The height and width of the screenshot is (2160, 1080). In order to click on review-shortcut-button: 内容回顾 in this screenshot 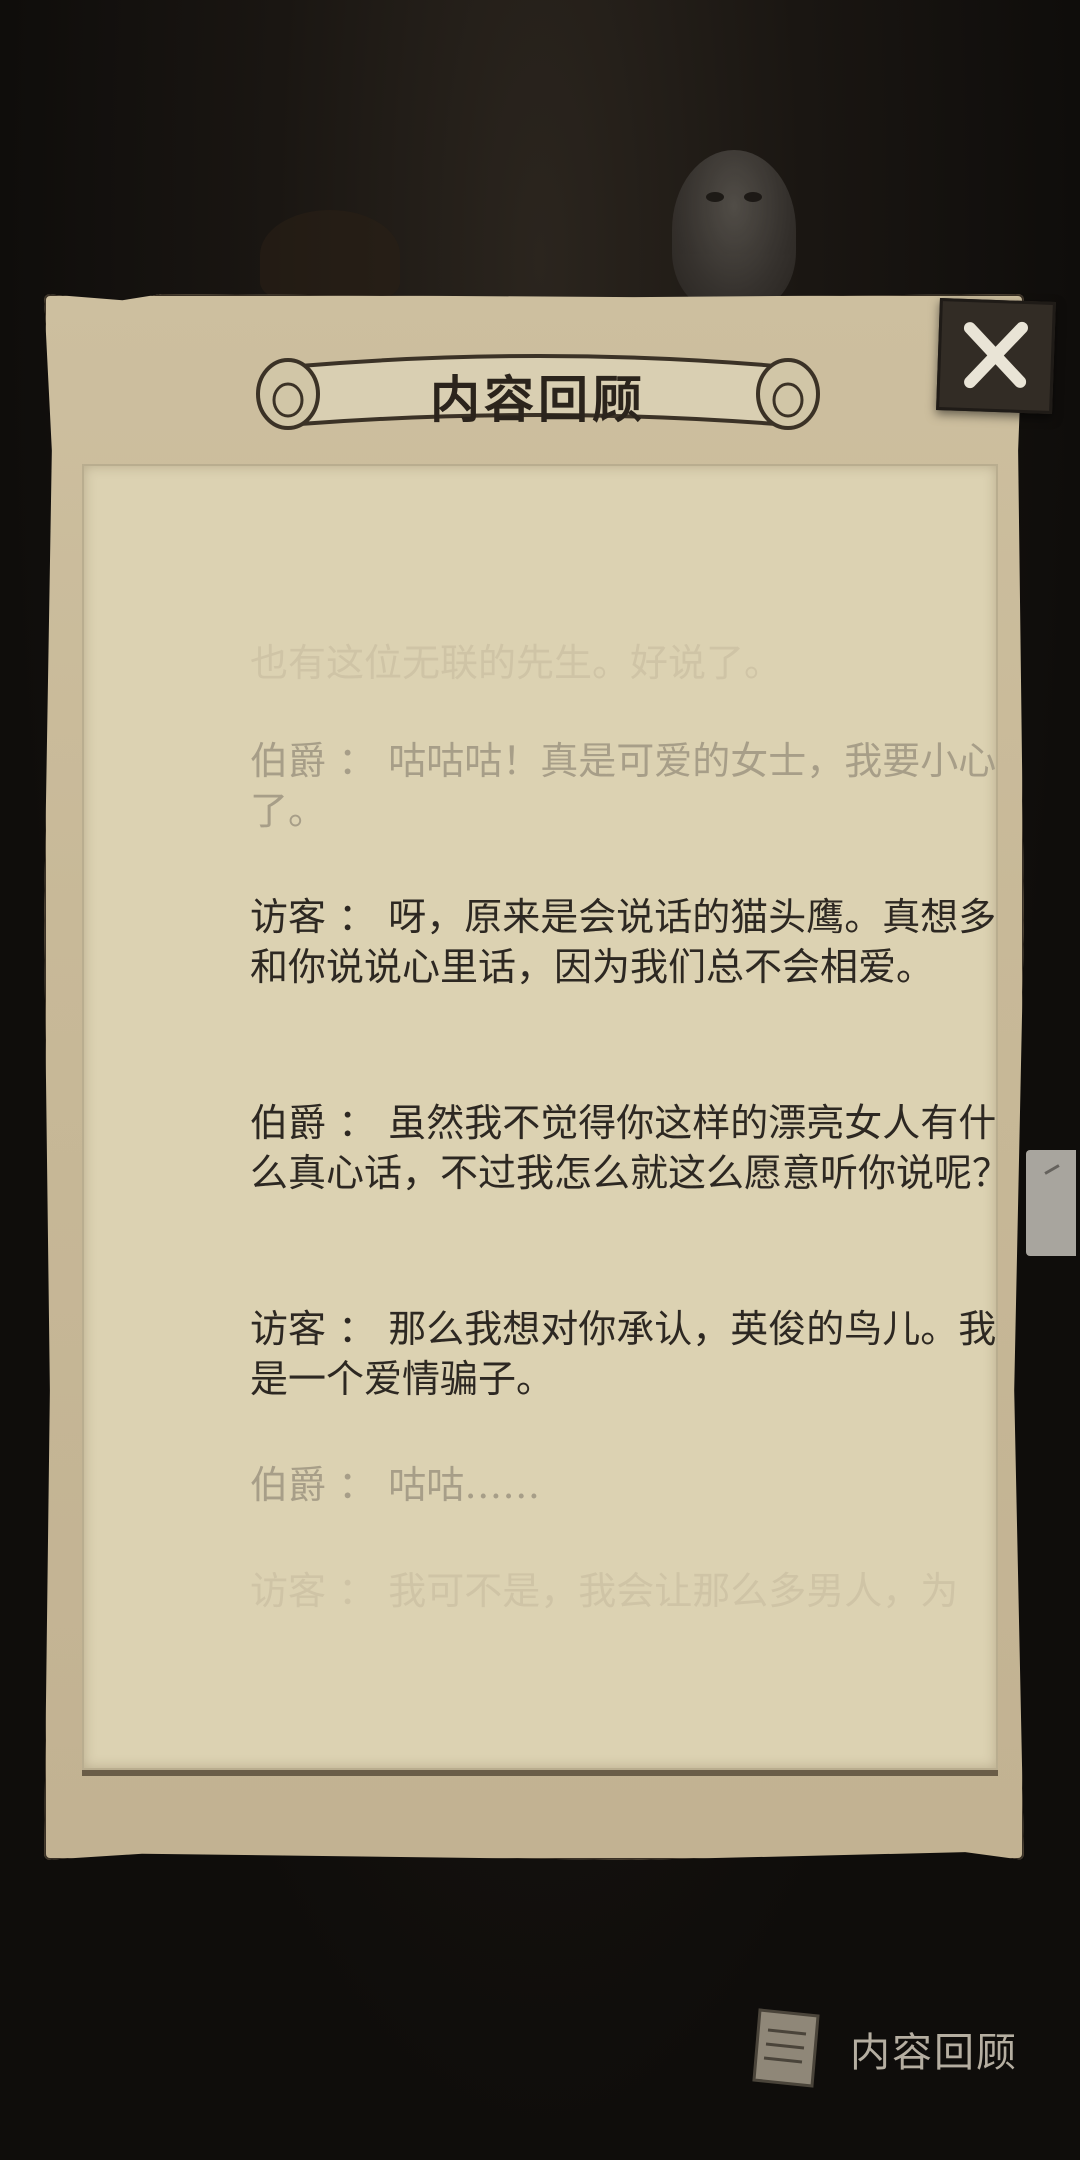, I will do `click(892, 2047)`.